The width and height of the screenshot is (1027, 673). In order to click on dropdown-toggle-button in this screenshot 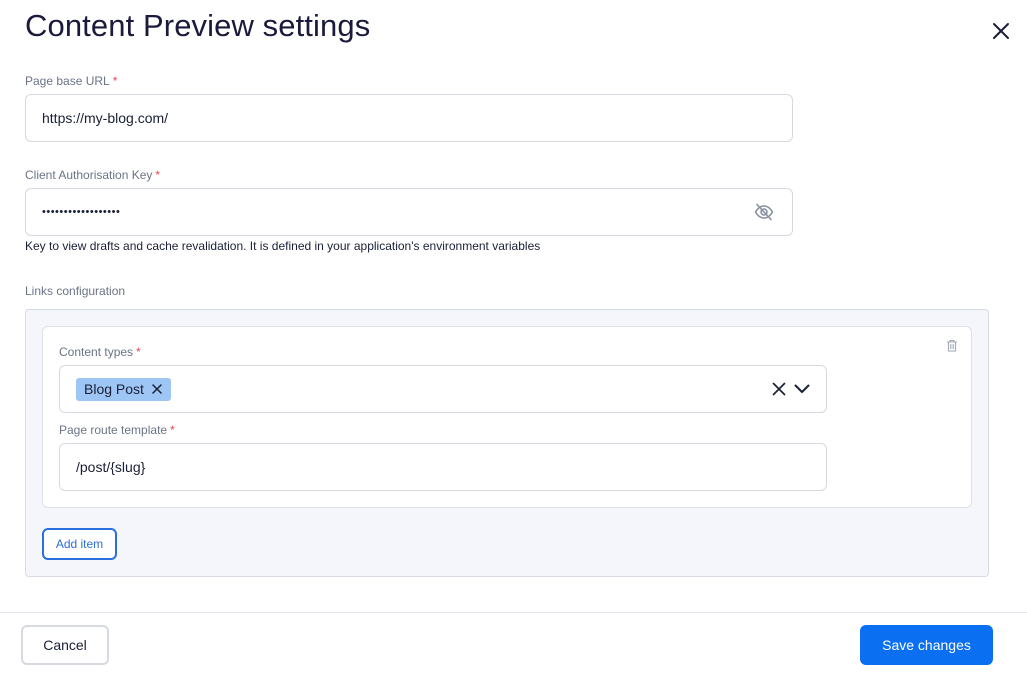, I will do `click(802, 389)`.